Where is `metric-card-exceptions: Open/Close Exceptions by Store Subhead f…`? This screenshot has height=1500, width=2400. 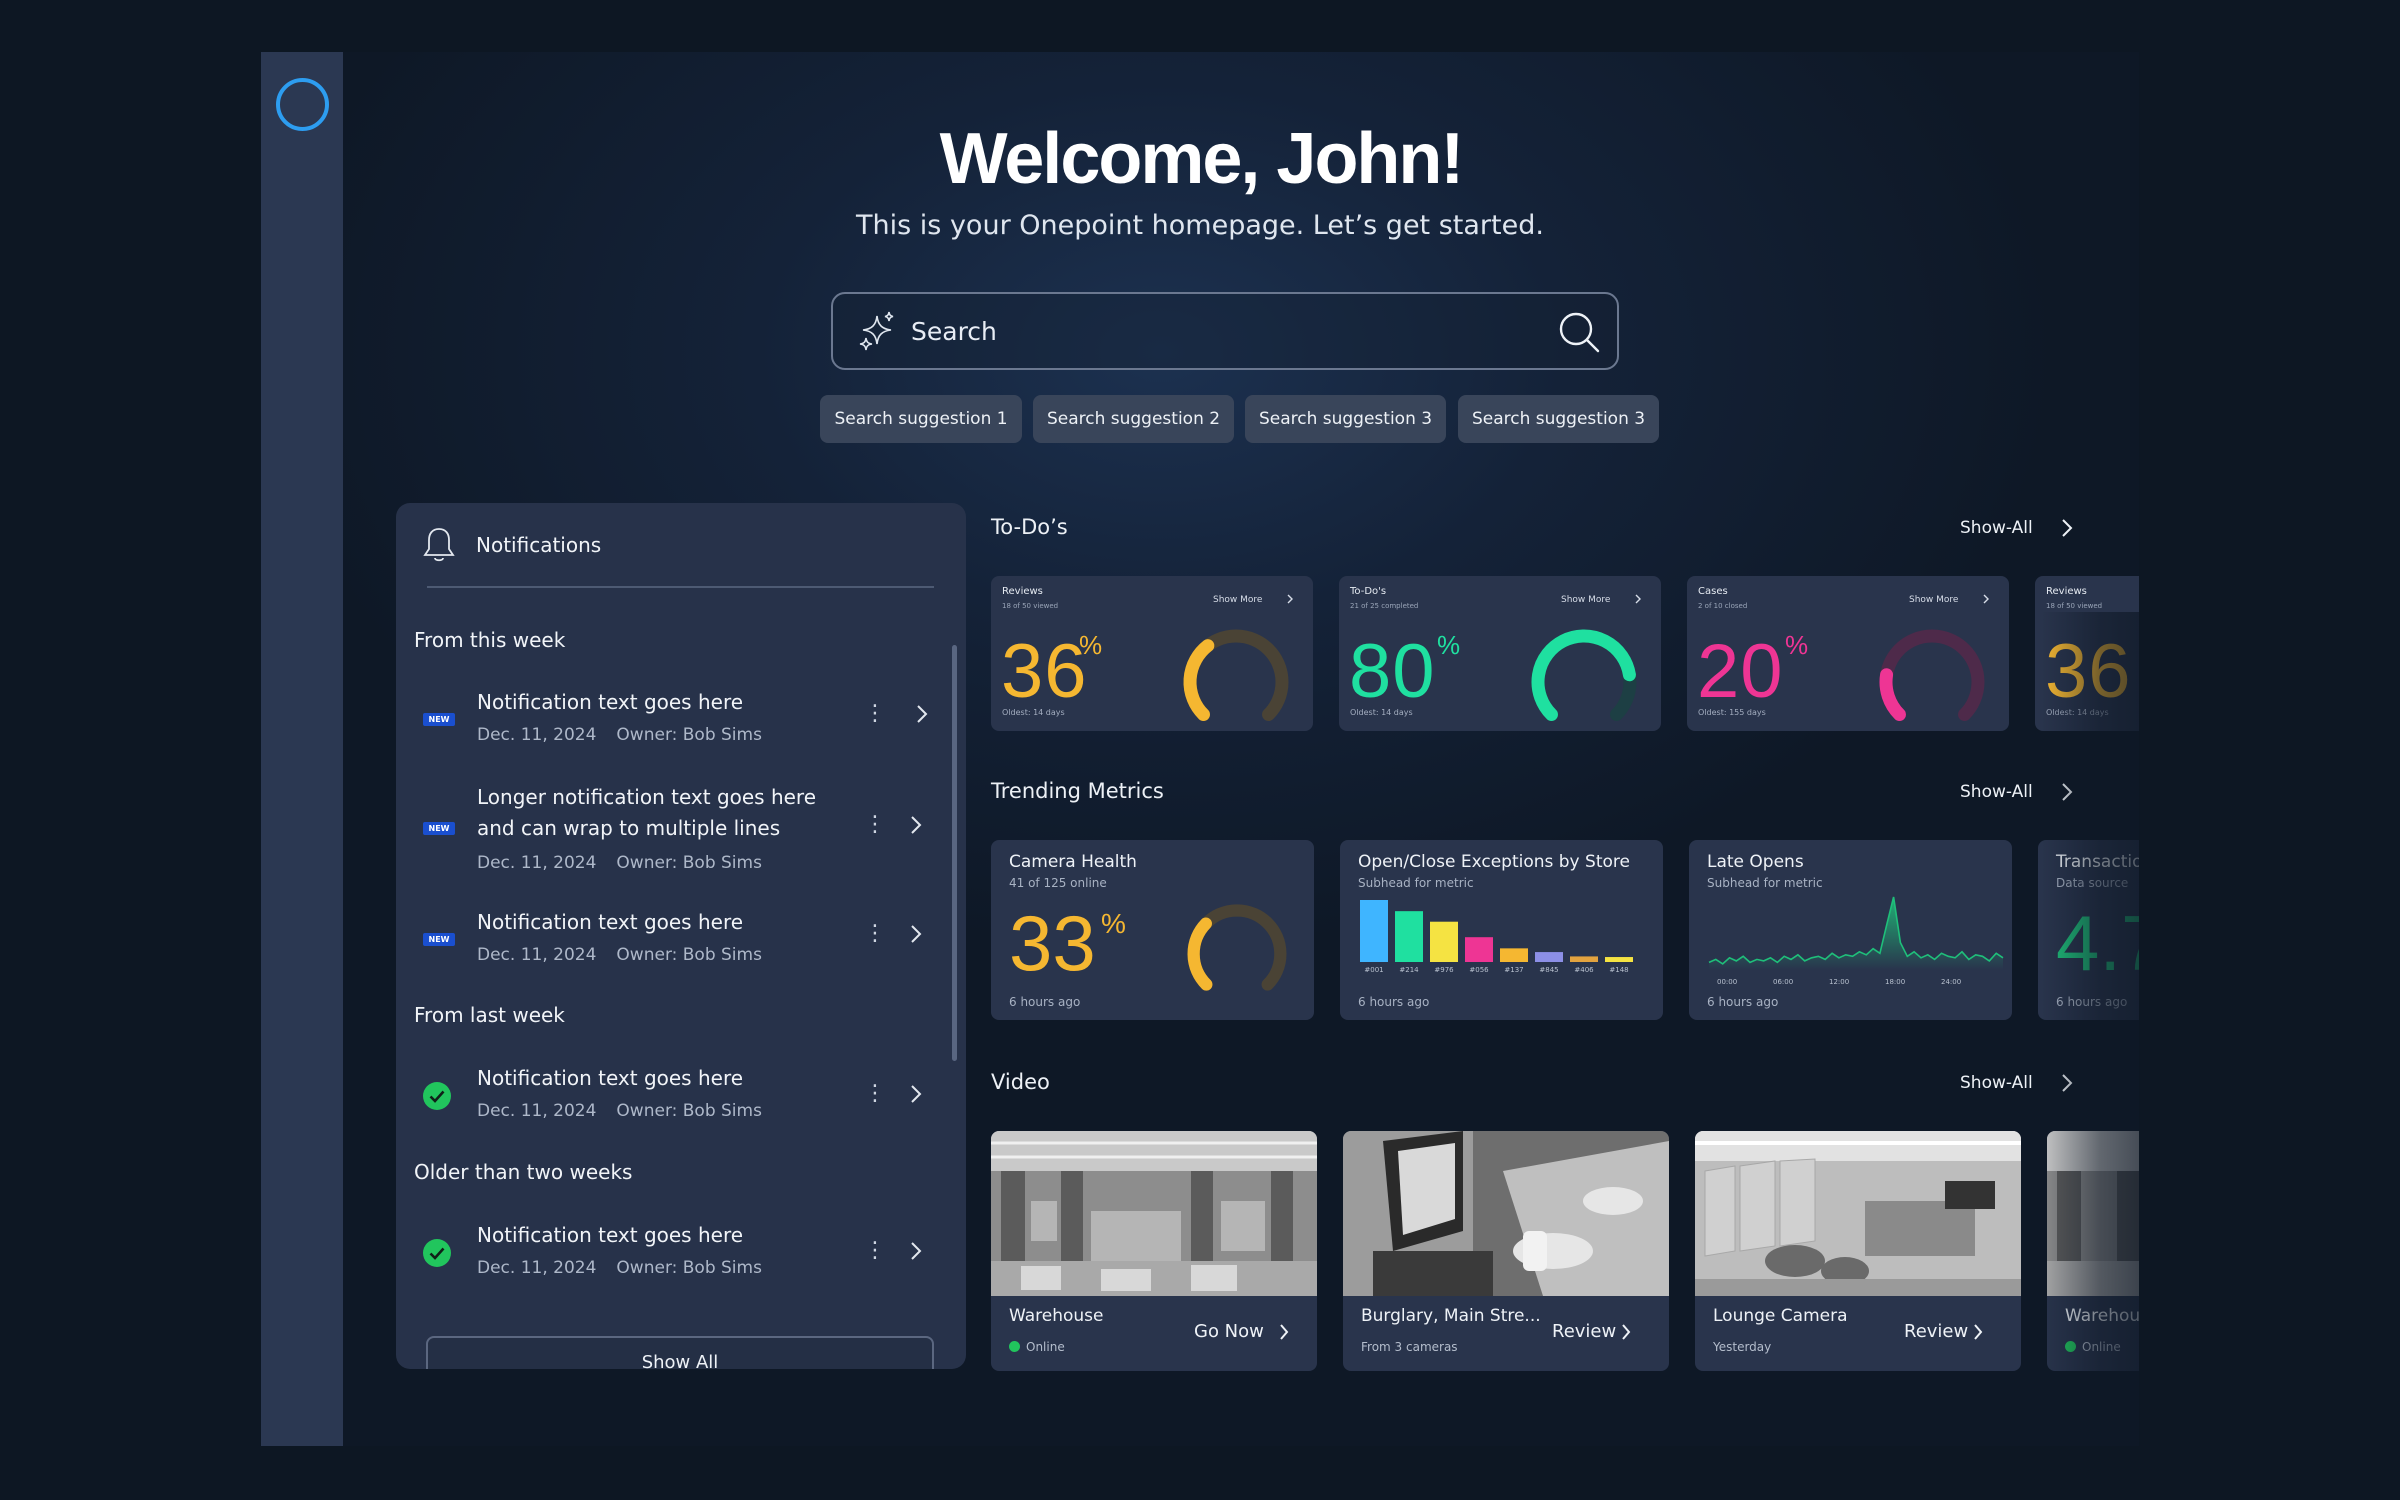 metric-card-exceptions: Open/Close Exceptions by Store Subhead f… is located at coordinates (1501, 930).